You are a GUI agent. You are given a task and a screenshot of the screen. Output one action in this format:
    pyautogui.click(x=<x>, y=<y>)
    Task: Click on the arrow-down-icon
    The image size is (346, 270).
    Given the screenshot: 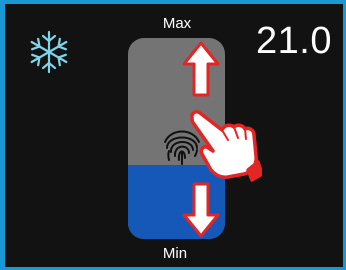 What is the action you would take?
    pyautogui.click(x=201, y=210)
    